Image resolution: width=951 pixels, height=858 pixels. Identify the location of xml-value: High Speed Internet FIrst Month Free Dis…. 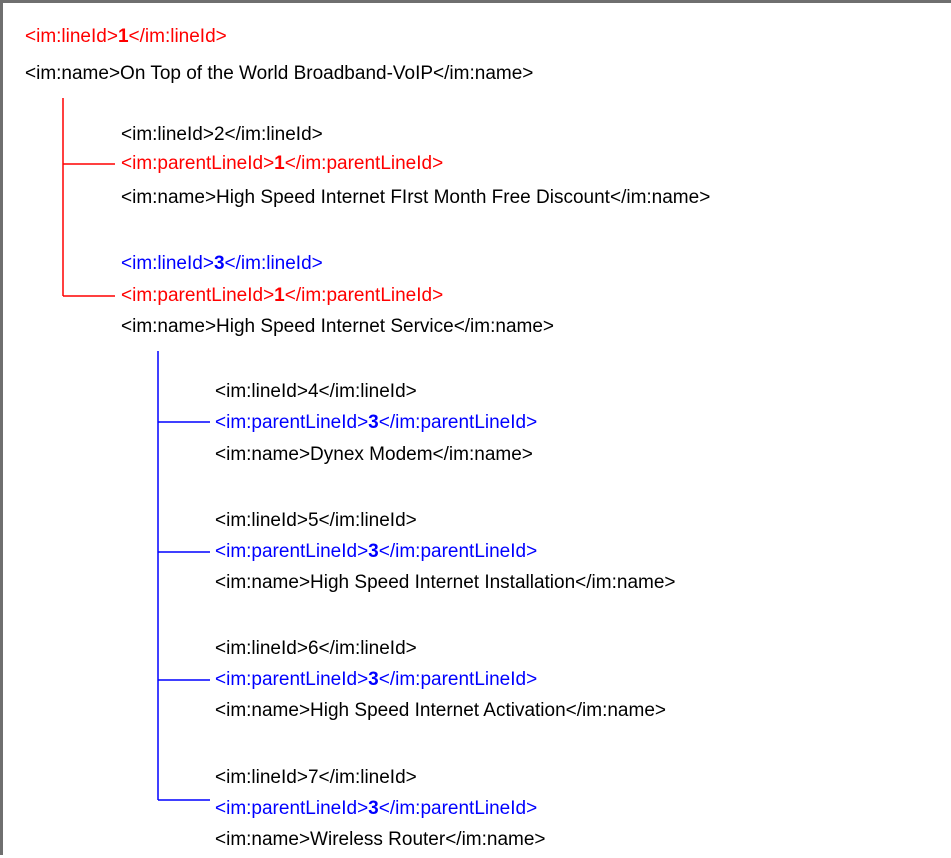
(413, 197).